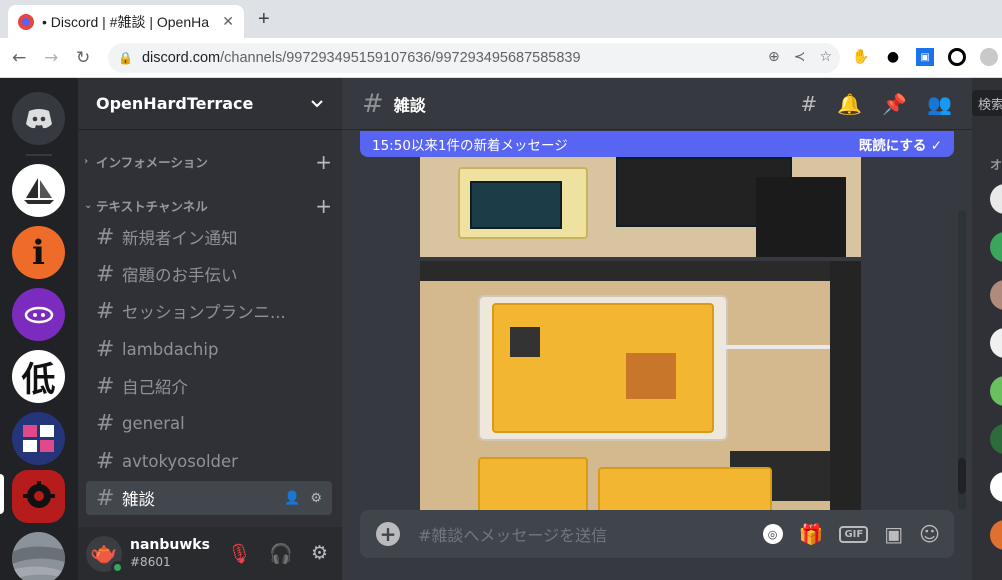  I want to click on chat-scrollbar, so click(962, 360).